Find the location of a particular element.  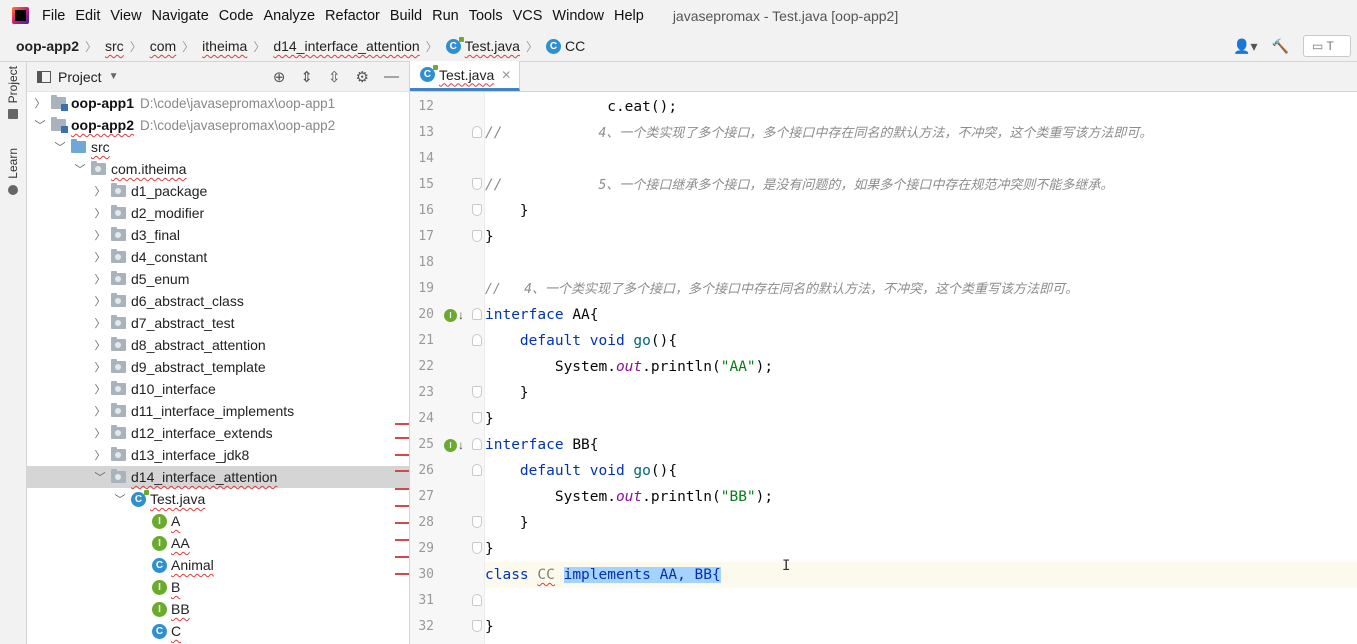

breadcrumb-file: C Test.java 〉 is located at coordinates (488, 45).